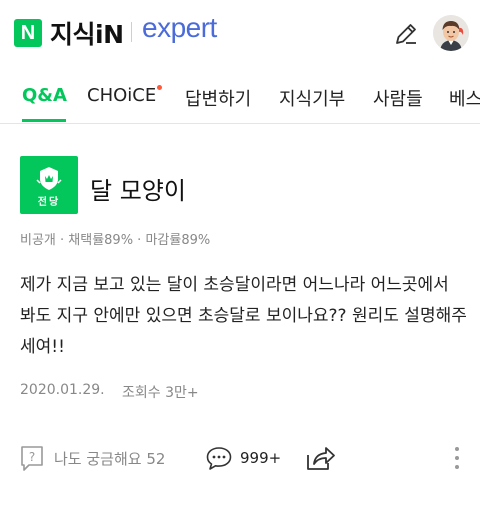  I want to click on active-tab-indicator, so click(44, 120).